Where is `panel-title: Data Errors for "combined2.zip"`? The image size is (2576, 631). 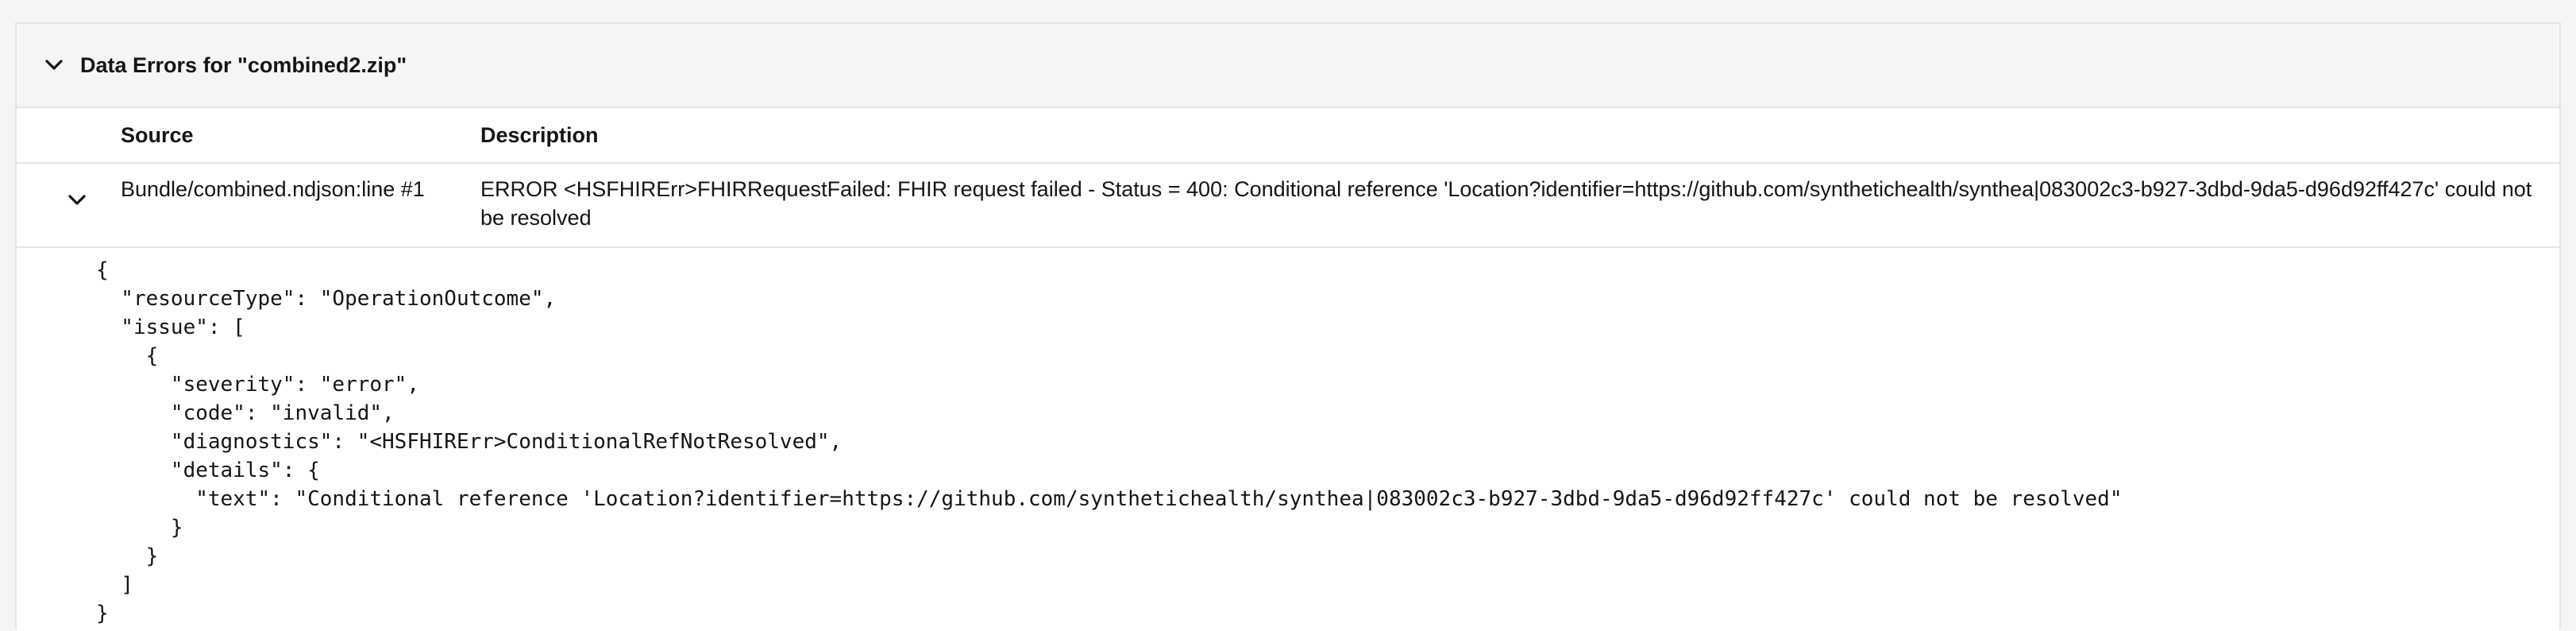 panel-title: Data Errors for "combined2.zip" is located at coordinates (243, 64).